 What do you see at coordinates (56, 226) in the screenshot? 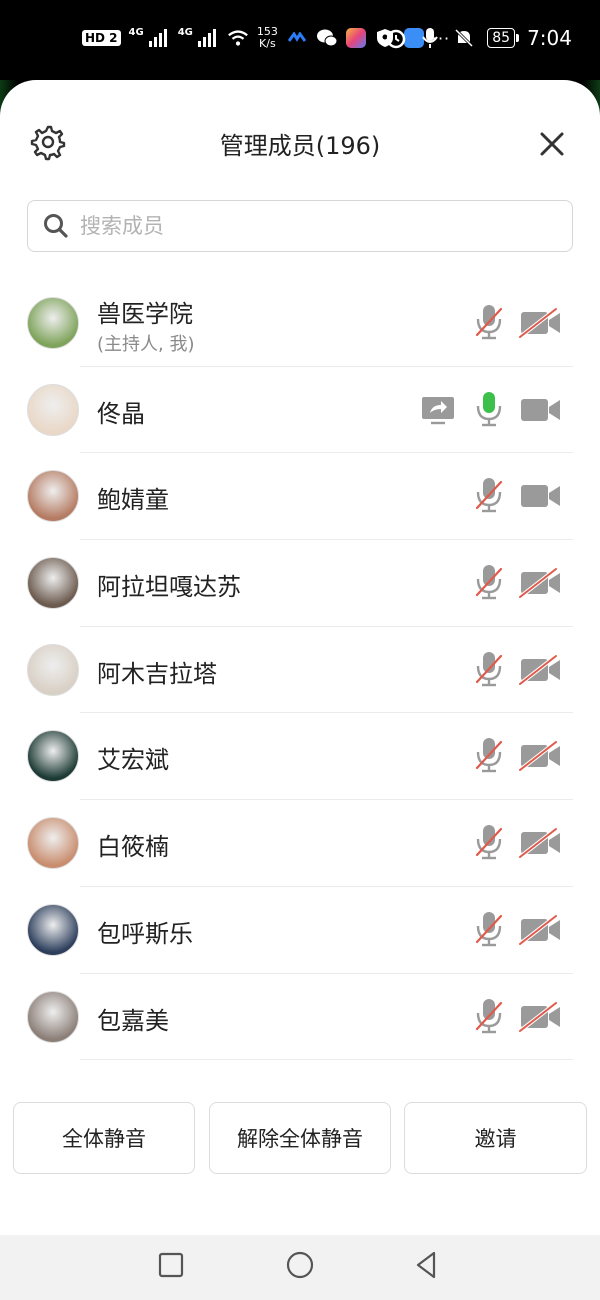
I see `search-icon` at bounding box center [56, 226].